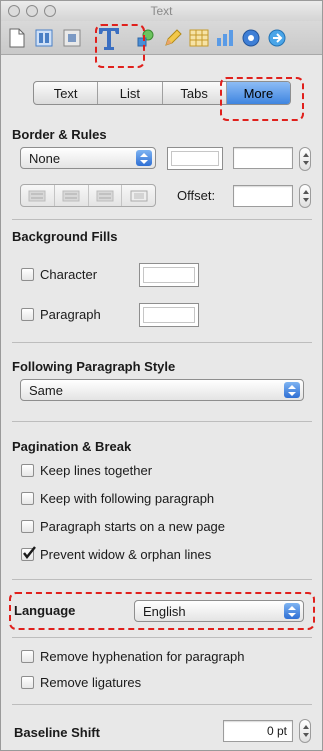 This screenshot has width=323, height=751. Describe the element at coordinates (169, 315) in the screenshot. I see `paragraph-fill-swatch` at that location.